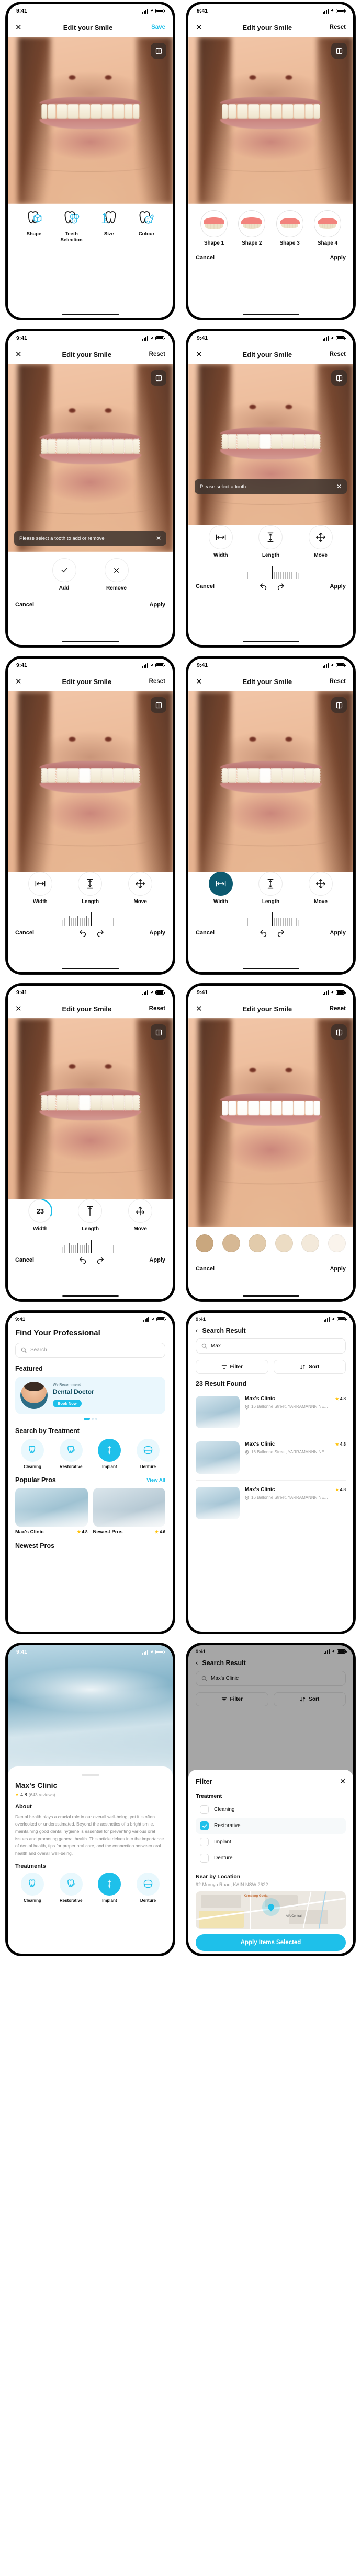  I want to click on add-button: Add, so click(64, 574).